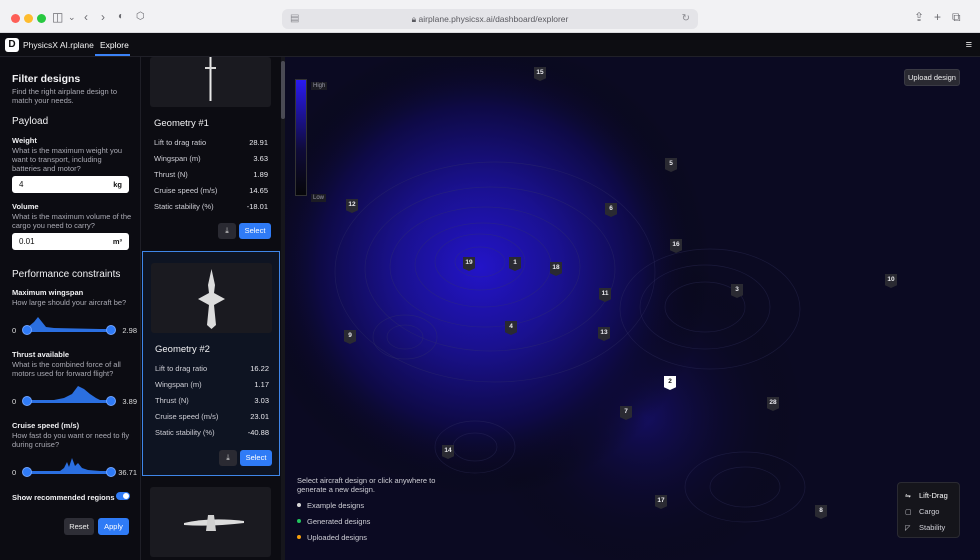  What do you see at coordinates (301, 137) in the screenshot?
I see `intensity-legend` at bounding box center [301, 137].